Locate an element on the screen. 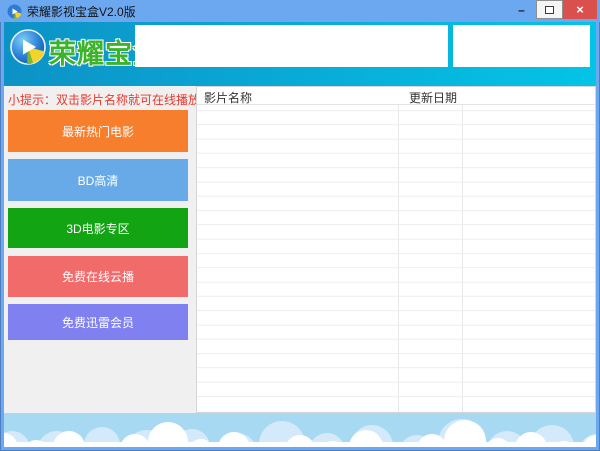  caption-buttons: – × is located at coordinates (552, 9).